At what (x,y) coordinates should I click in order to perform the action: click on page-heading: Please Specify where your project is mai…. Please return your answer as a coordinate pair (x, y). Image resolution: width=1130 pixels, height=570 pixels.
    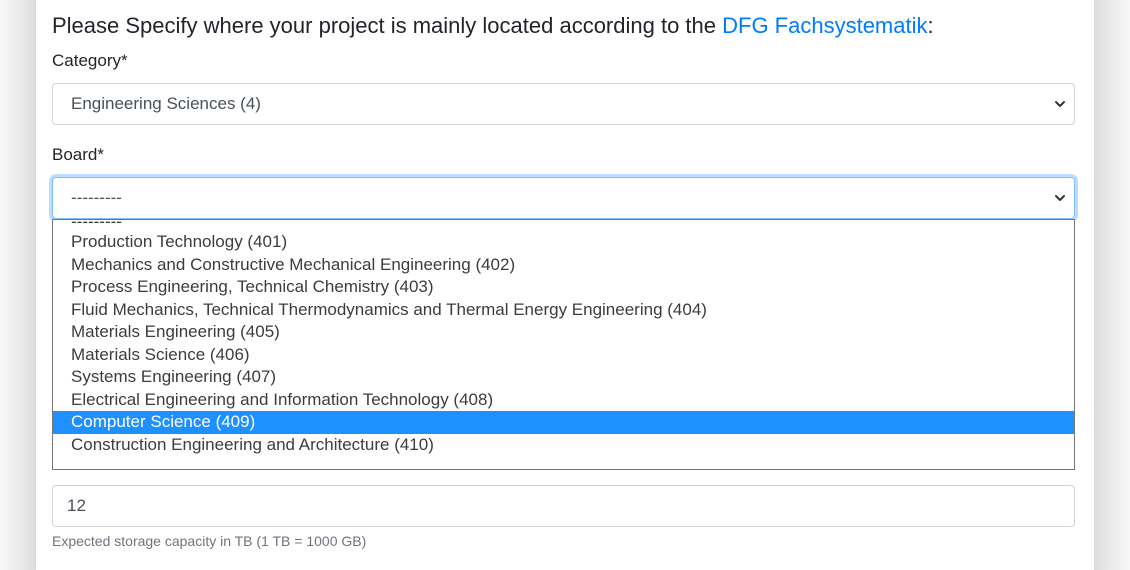
    Looking at the image, I should click on (493, 26).